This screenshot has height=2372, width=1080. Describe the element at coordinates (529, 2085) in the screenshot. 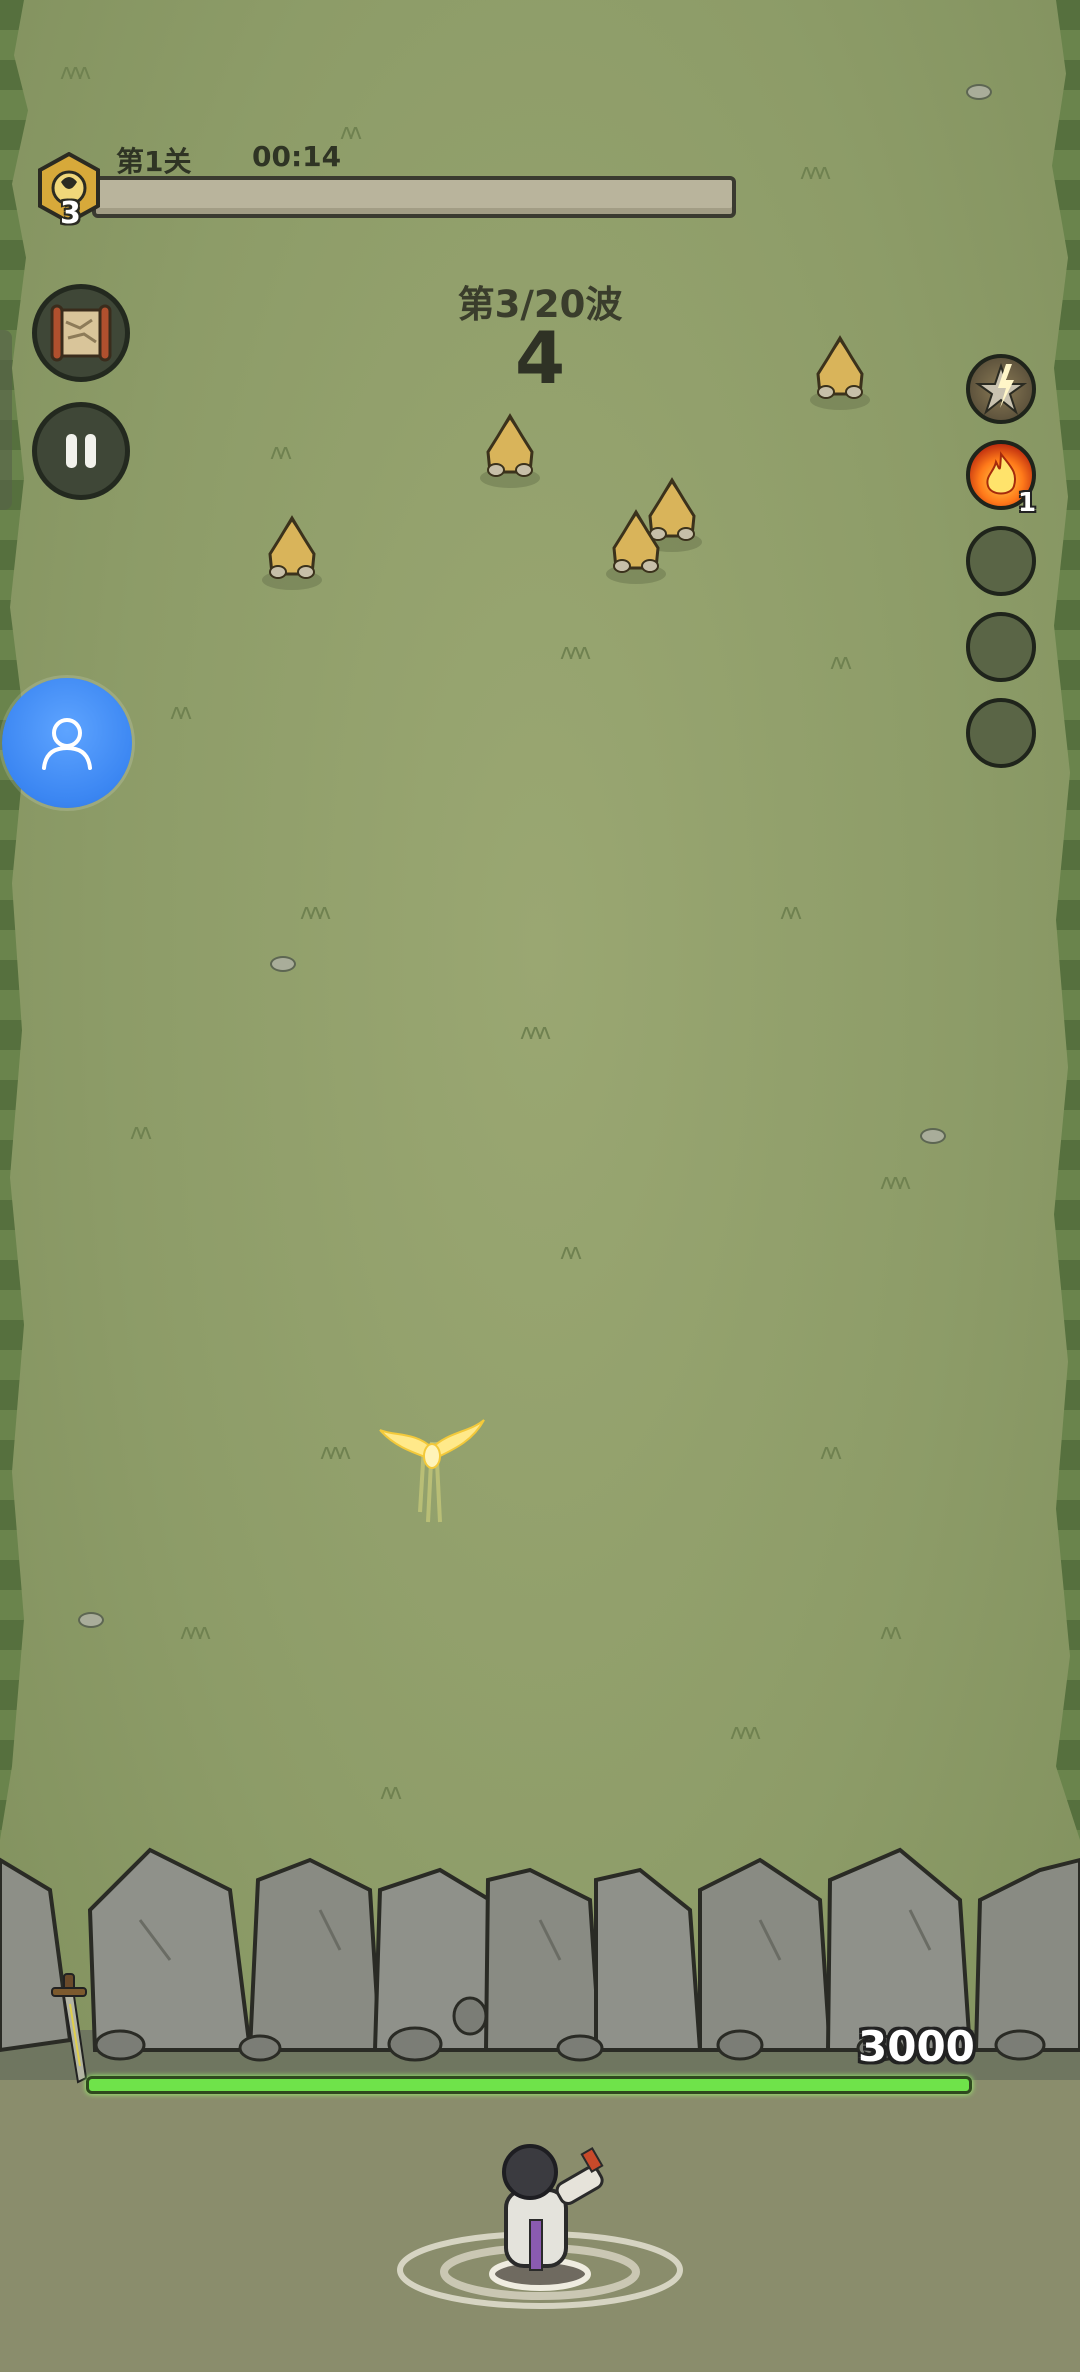

I see `wall-hp-bar` at that location.